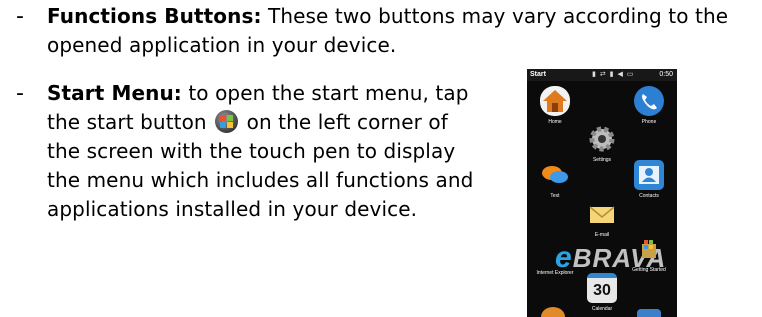 This screenshot has height=317, width=762. What do you see at coordinates (602, 309) in the screenshot?
I see `app-label: Calendar` at bounding box center [602, 309].